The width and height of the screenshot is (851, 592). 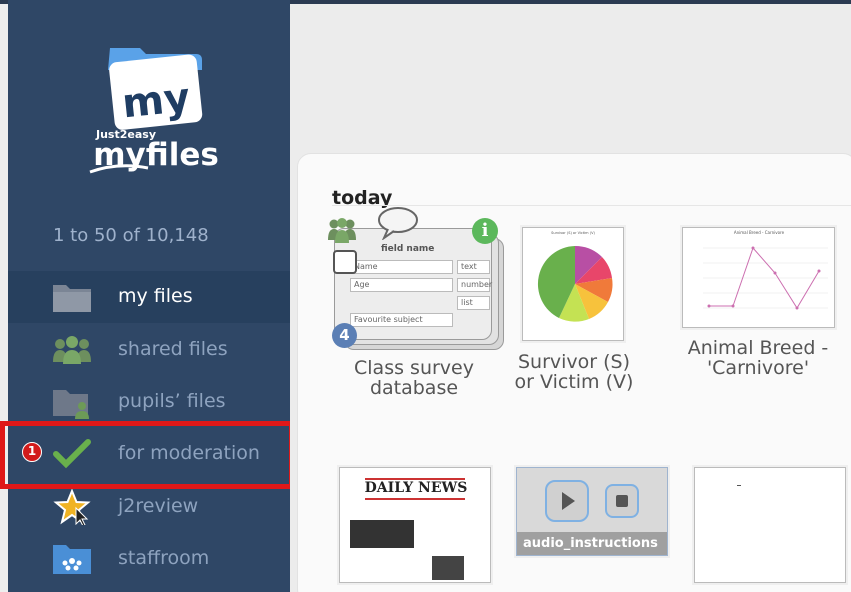 What do you see at coordinates (131, 235) in the screenshot?
I see `file-count: 1 to 50 of 10,148` at bounding box center [131, 235].